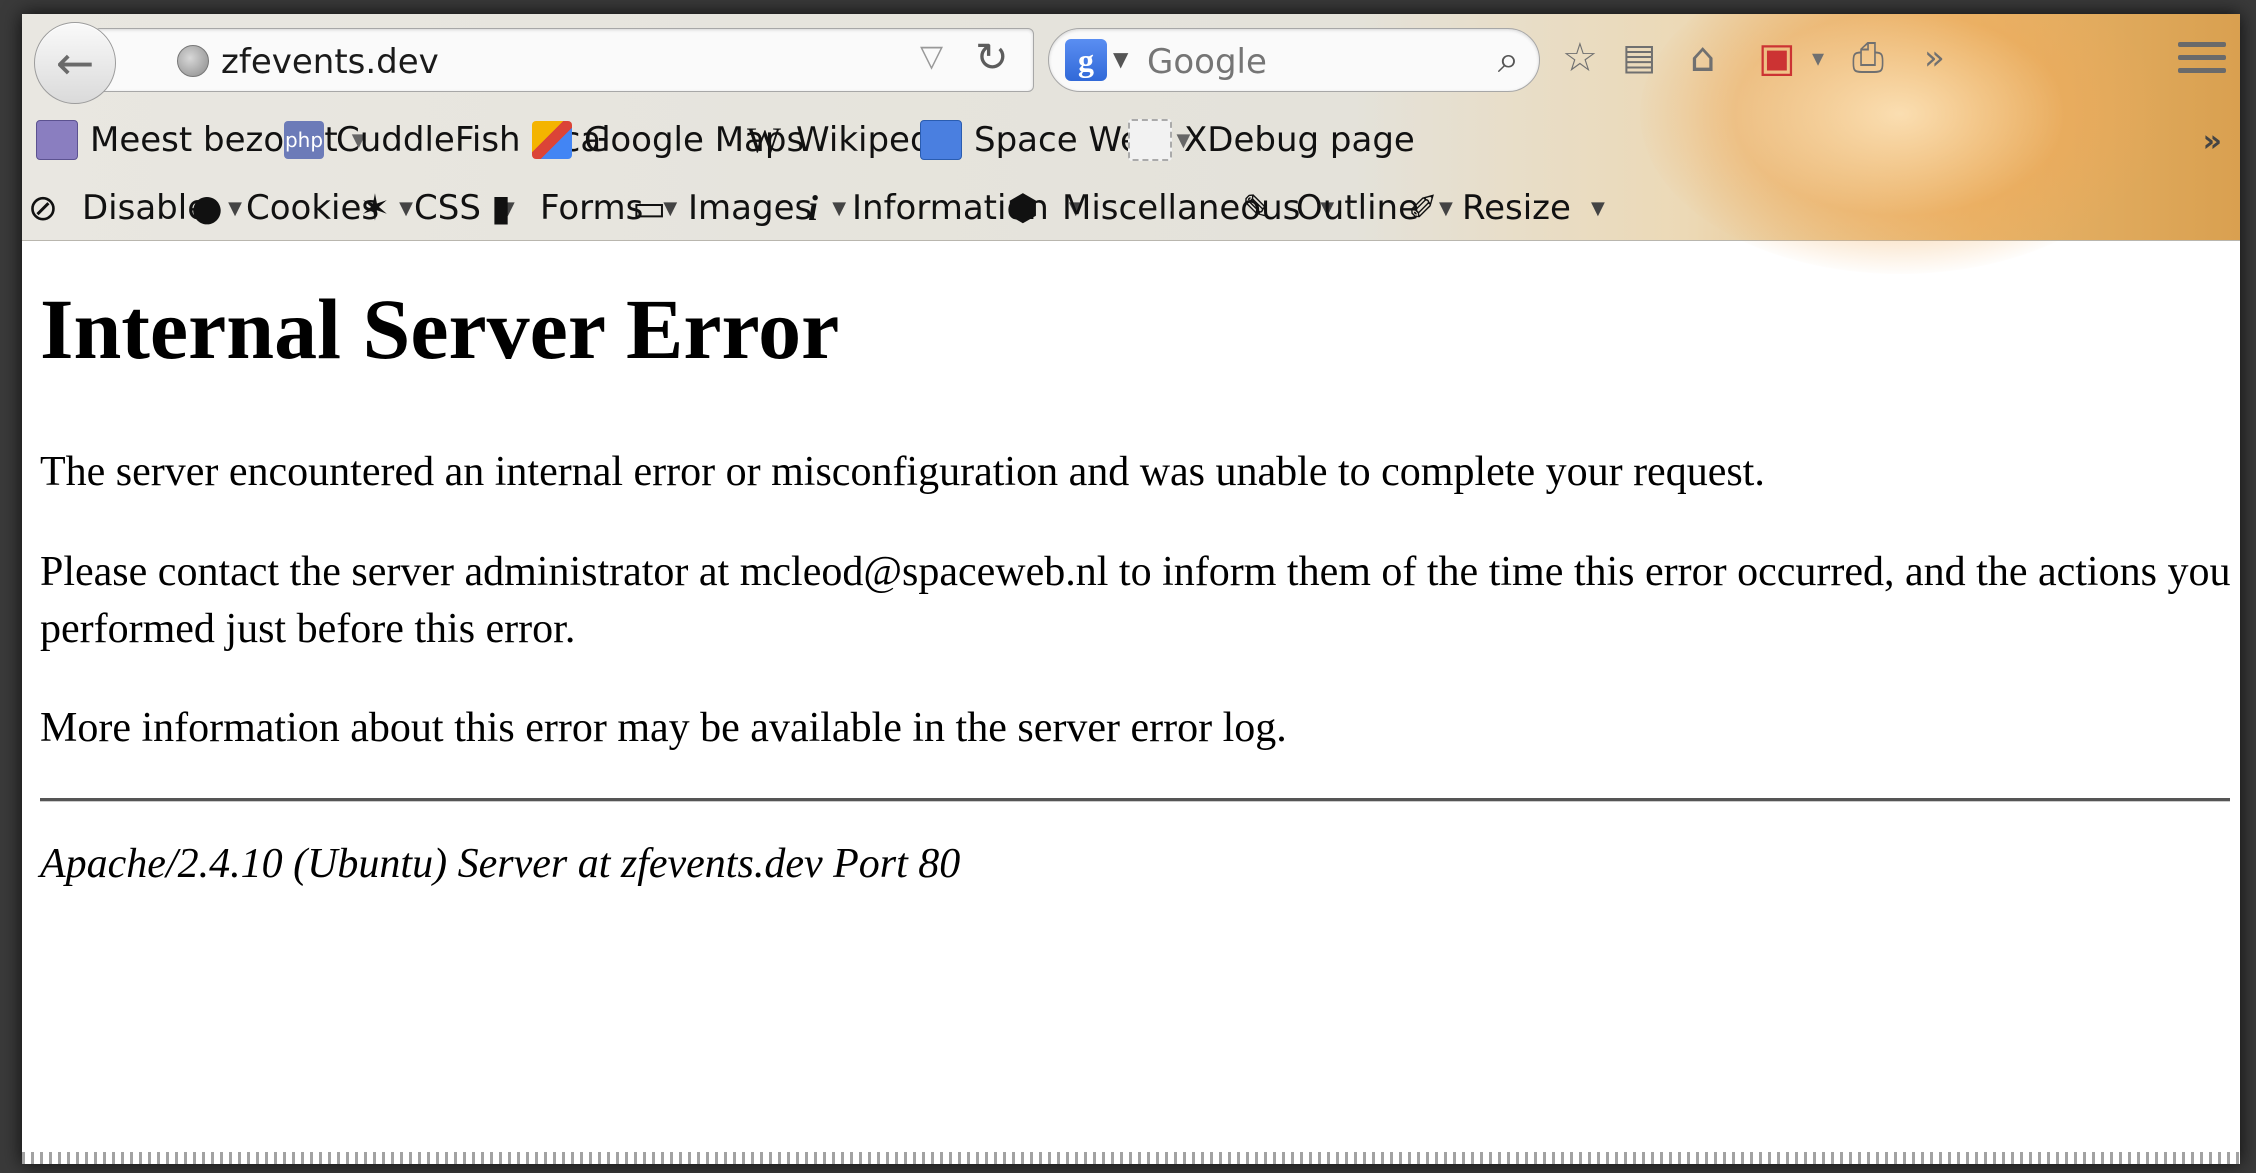 The width and height of the screenshot is (2256, 1173). I want to click on bookmark-xdebug-page: XDebug page, so click(1271, 140).